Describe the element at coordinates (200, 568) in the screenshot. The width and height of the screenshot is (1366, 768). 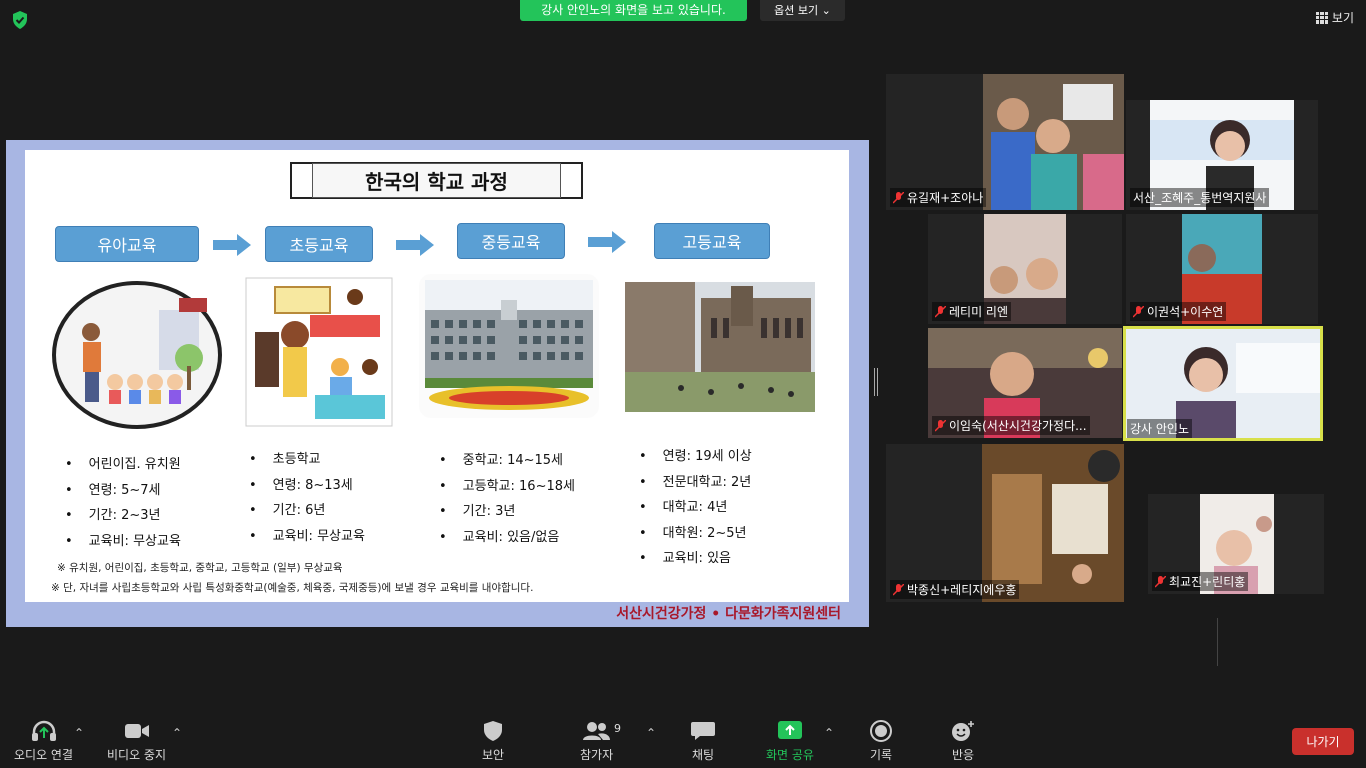
I see `slide-note: ※ 유치원, 어린이집, 초등학교, 중학교, 고등학교 (일부) 무상교육` at that location.